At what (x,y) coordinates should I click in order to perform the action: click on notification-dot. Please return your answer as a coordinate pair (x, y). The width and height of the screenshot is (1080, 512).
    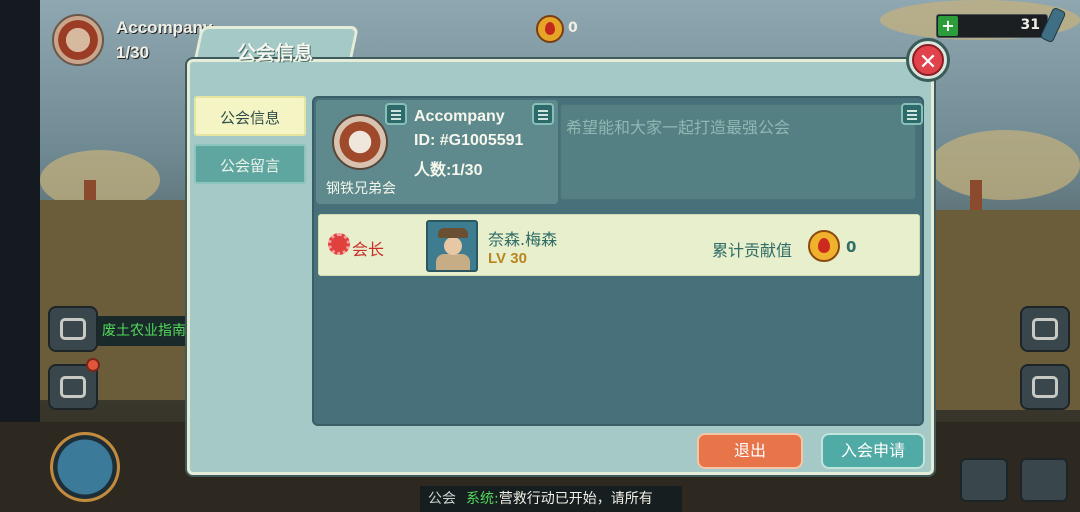
    Looking at the image, I should click on (93, 365).